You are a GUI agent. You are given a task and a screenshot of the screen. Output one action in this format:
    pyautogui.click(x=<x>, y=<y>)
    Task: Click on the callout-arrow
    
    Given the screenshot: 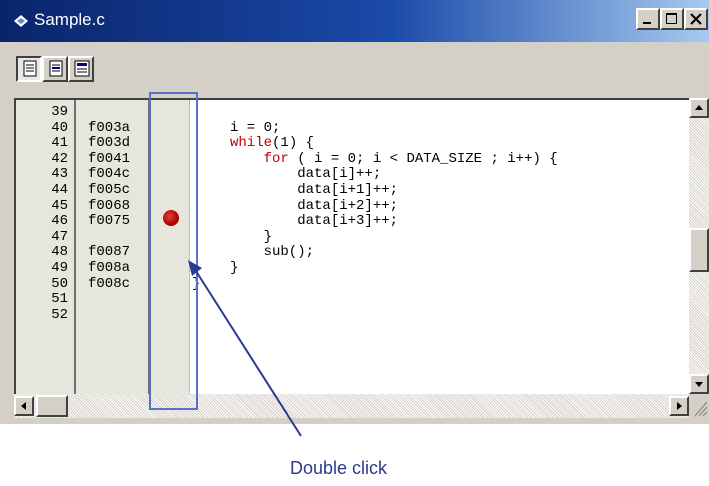 What is the action you would take?
    pyautogui.click(x=247, y=352)
    